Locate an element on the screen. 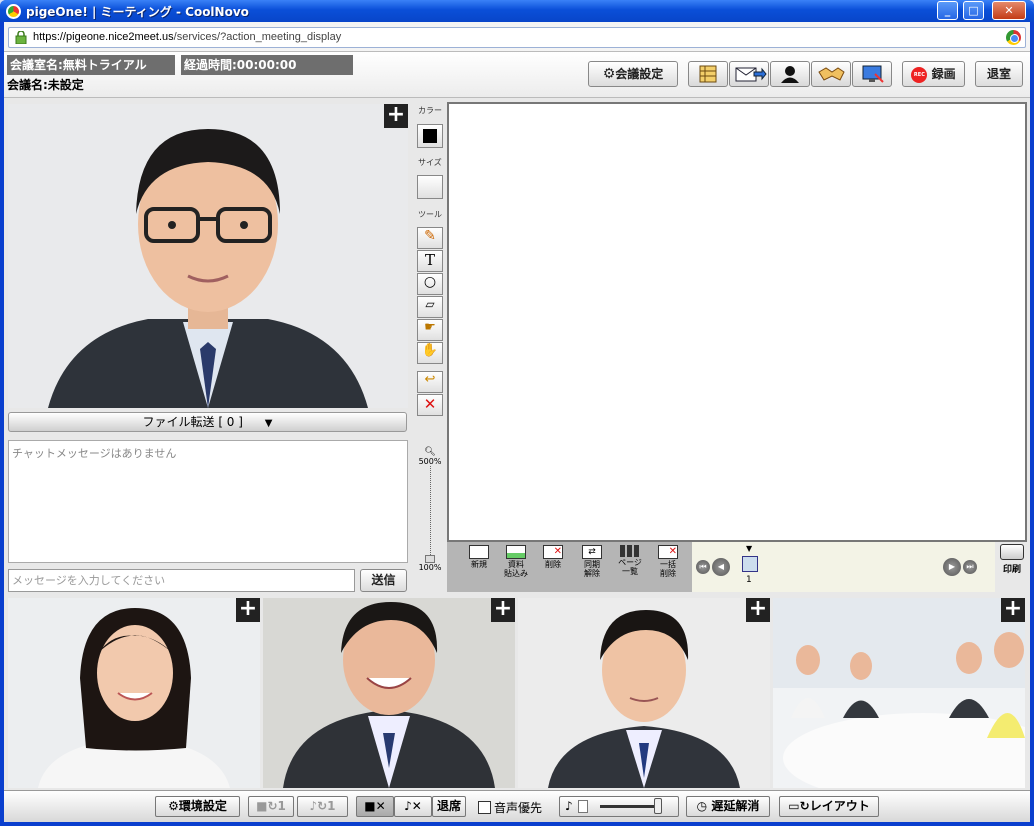 This screenshot has height=826, width=1034. size-picker is located at coordinates (430, 187).